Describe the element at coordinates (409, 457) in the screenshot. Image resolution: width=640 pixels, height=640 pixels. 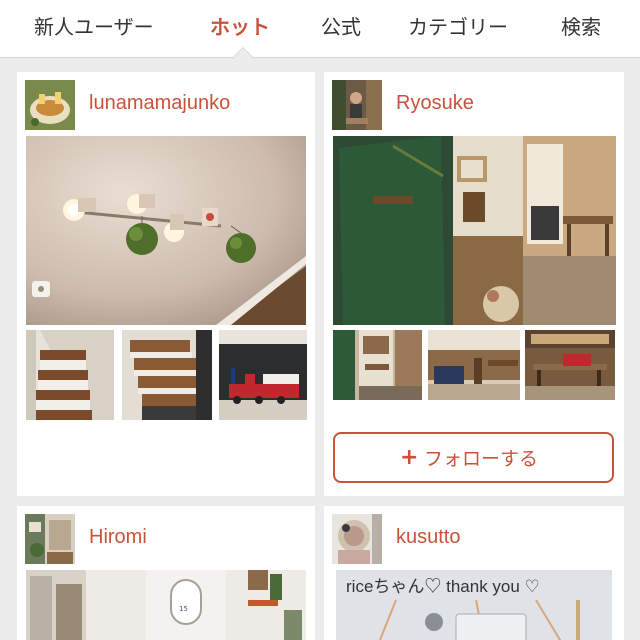
I see `plus-icon: +` at that location.